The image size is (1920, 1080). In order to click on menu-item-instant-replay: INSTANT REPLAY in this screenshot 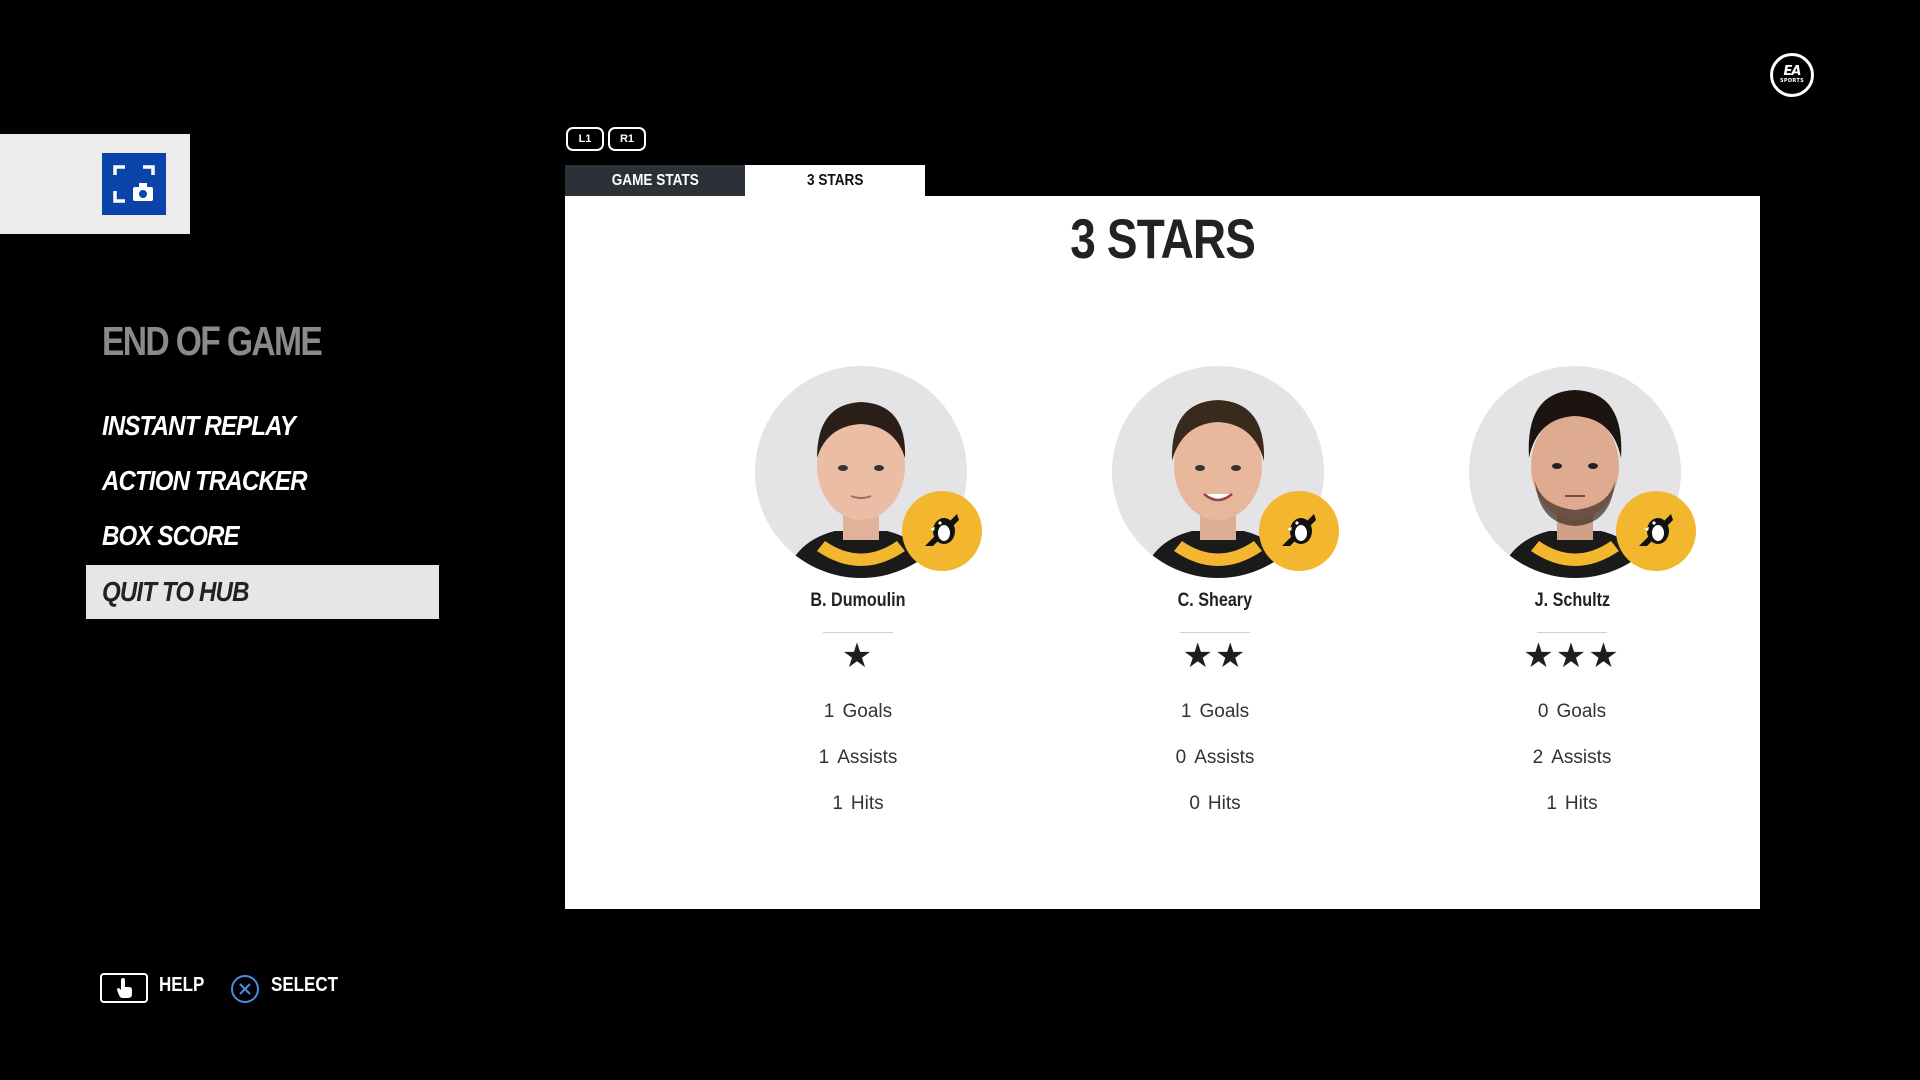, I will do `click(262, 426)`.